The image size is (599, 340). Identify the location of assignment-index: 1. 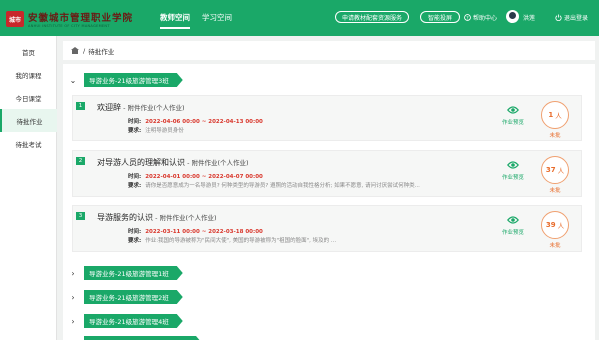
(80, 106).